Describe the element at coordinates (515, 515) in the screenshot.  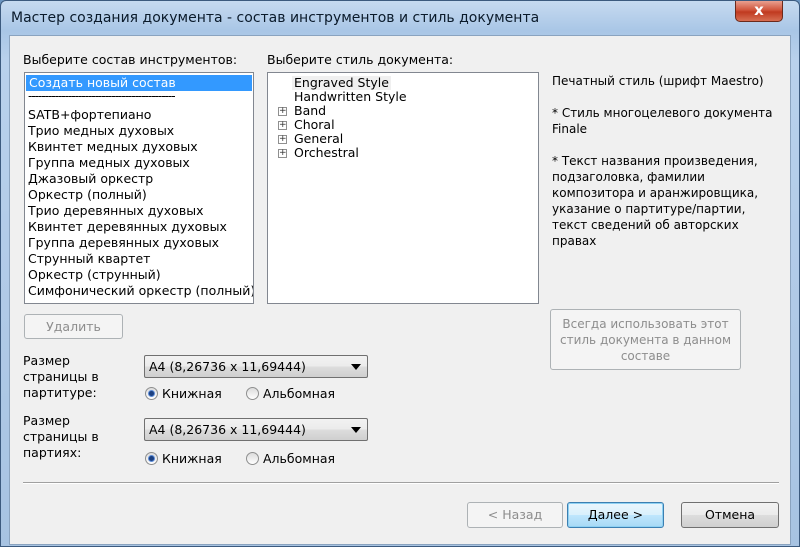
I see `back-button: < Назад` at that location.